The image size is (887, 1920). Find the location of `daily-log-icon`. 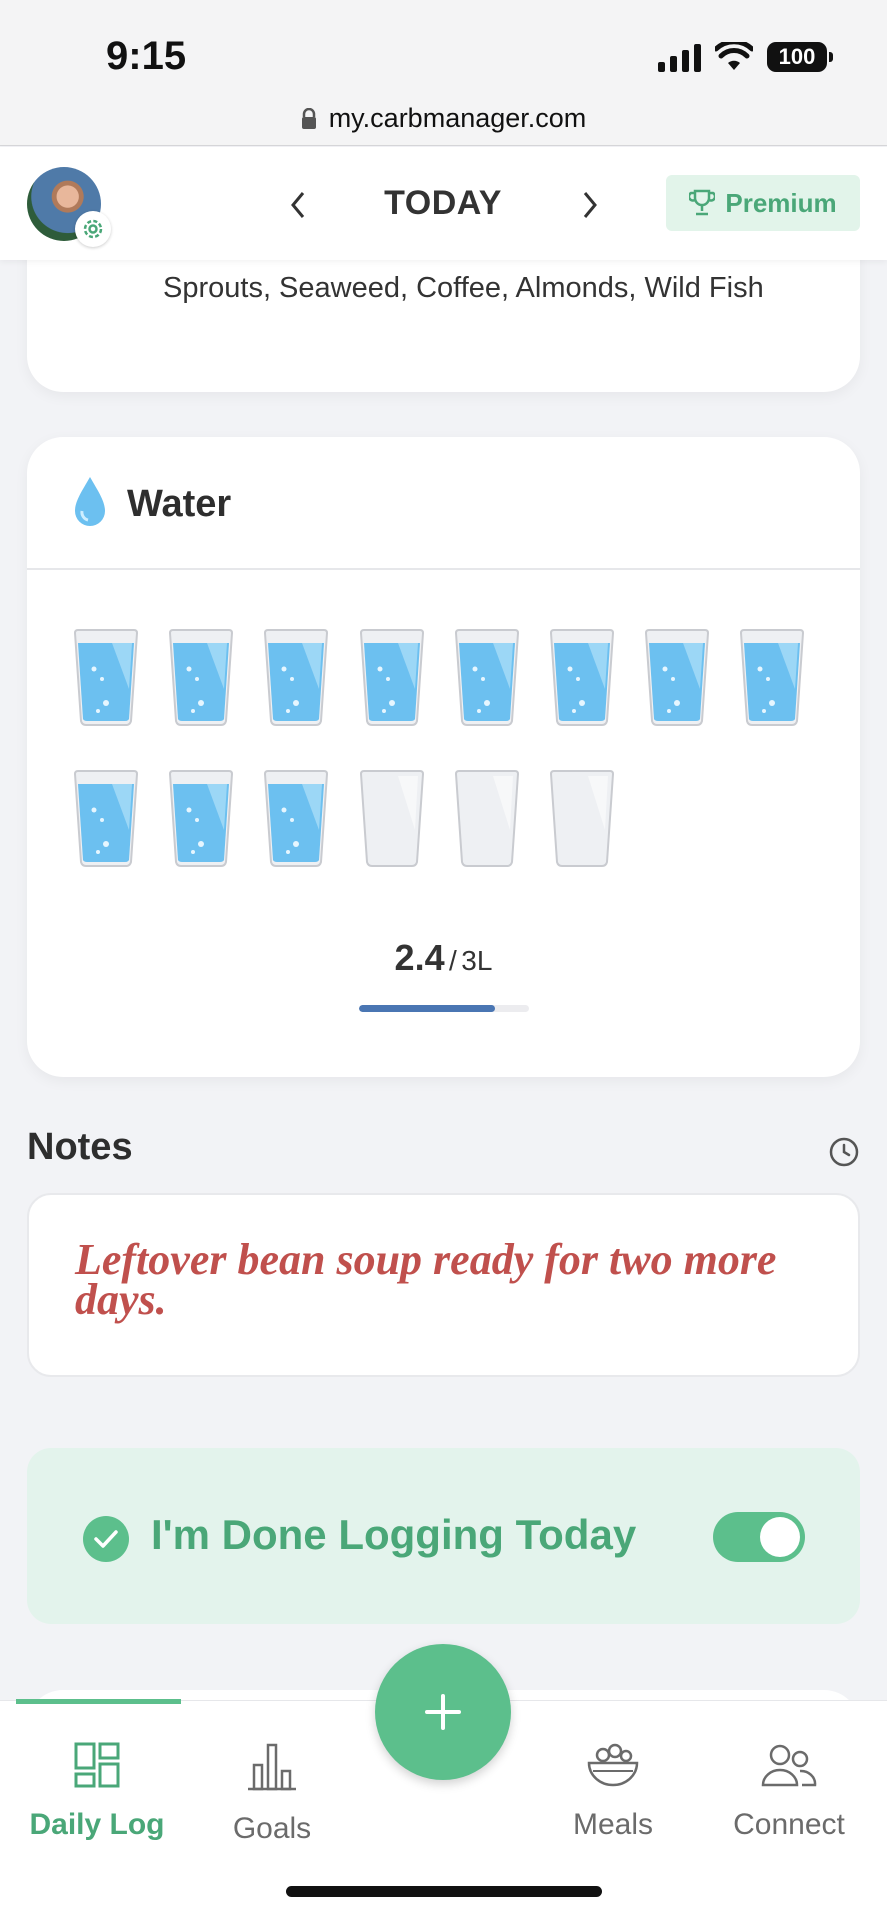

daily-log-icon is located at coordinates (97, 1765).